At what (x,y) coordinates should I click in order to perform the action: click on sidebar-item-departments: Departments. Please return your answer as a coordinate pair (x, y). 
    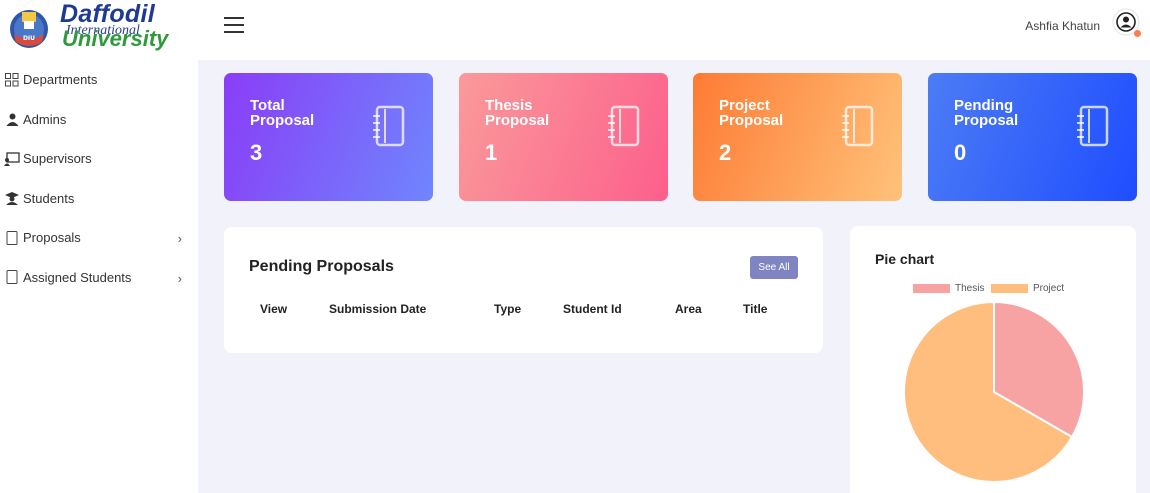
    Looking at the image, I should click on (99, 80).